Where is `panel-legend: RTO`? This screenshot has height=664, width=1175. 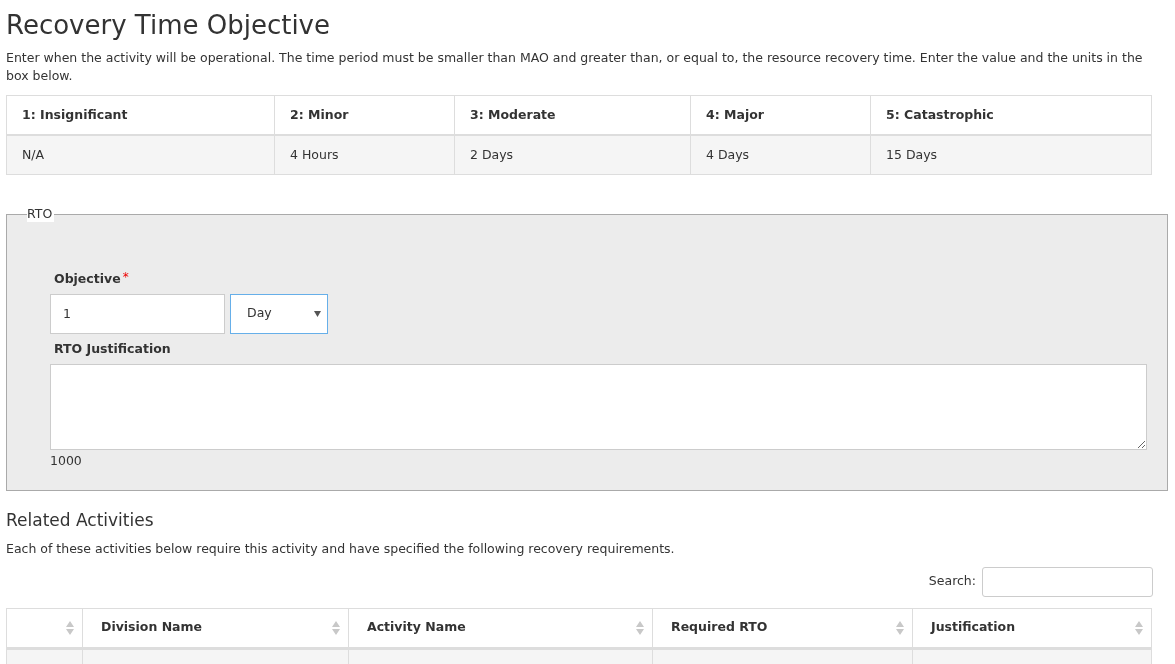 panel-legend: RTO is located at coordinates (41, 214).